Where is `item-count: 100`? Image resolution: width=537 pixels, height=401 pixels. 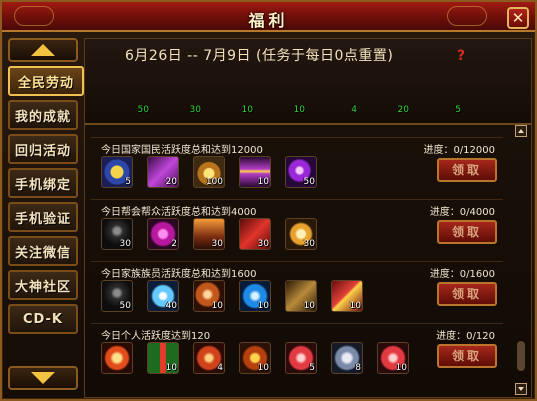 item-count: 100 is located at coordinates (214, 182).